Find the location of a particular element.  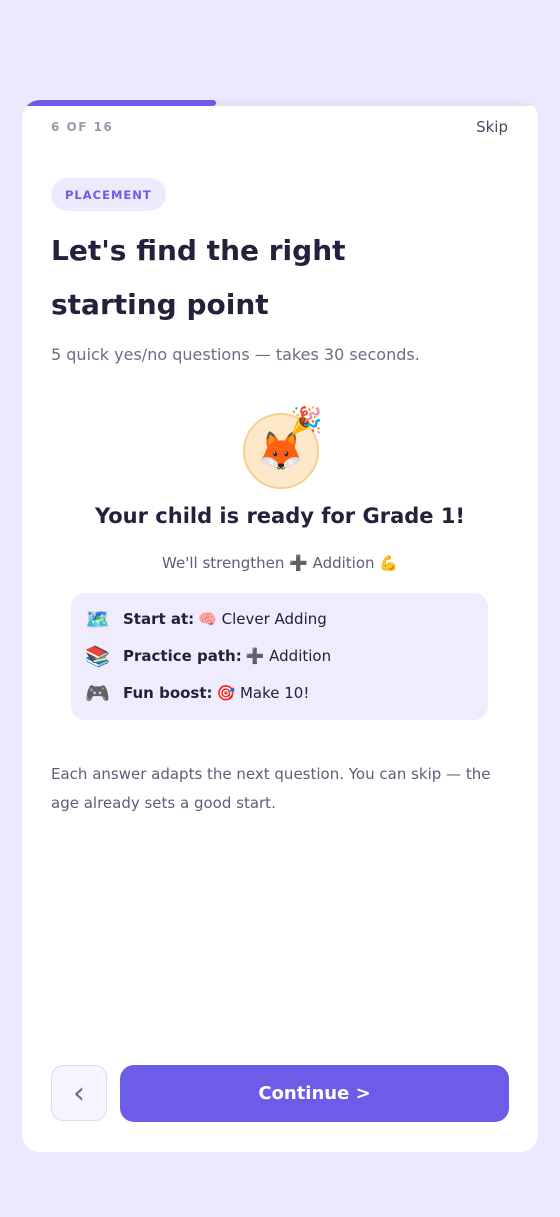

books-icon: 📚 is located at coordinates (97, 656).